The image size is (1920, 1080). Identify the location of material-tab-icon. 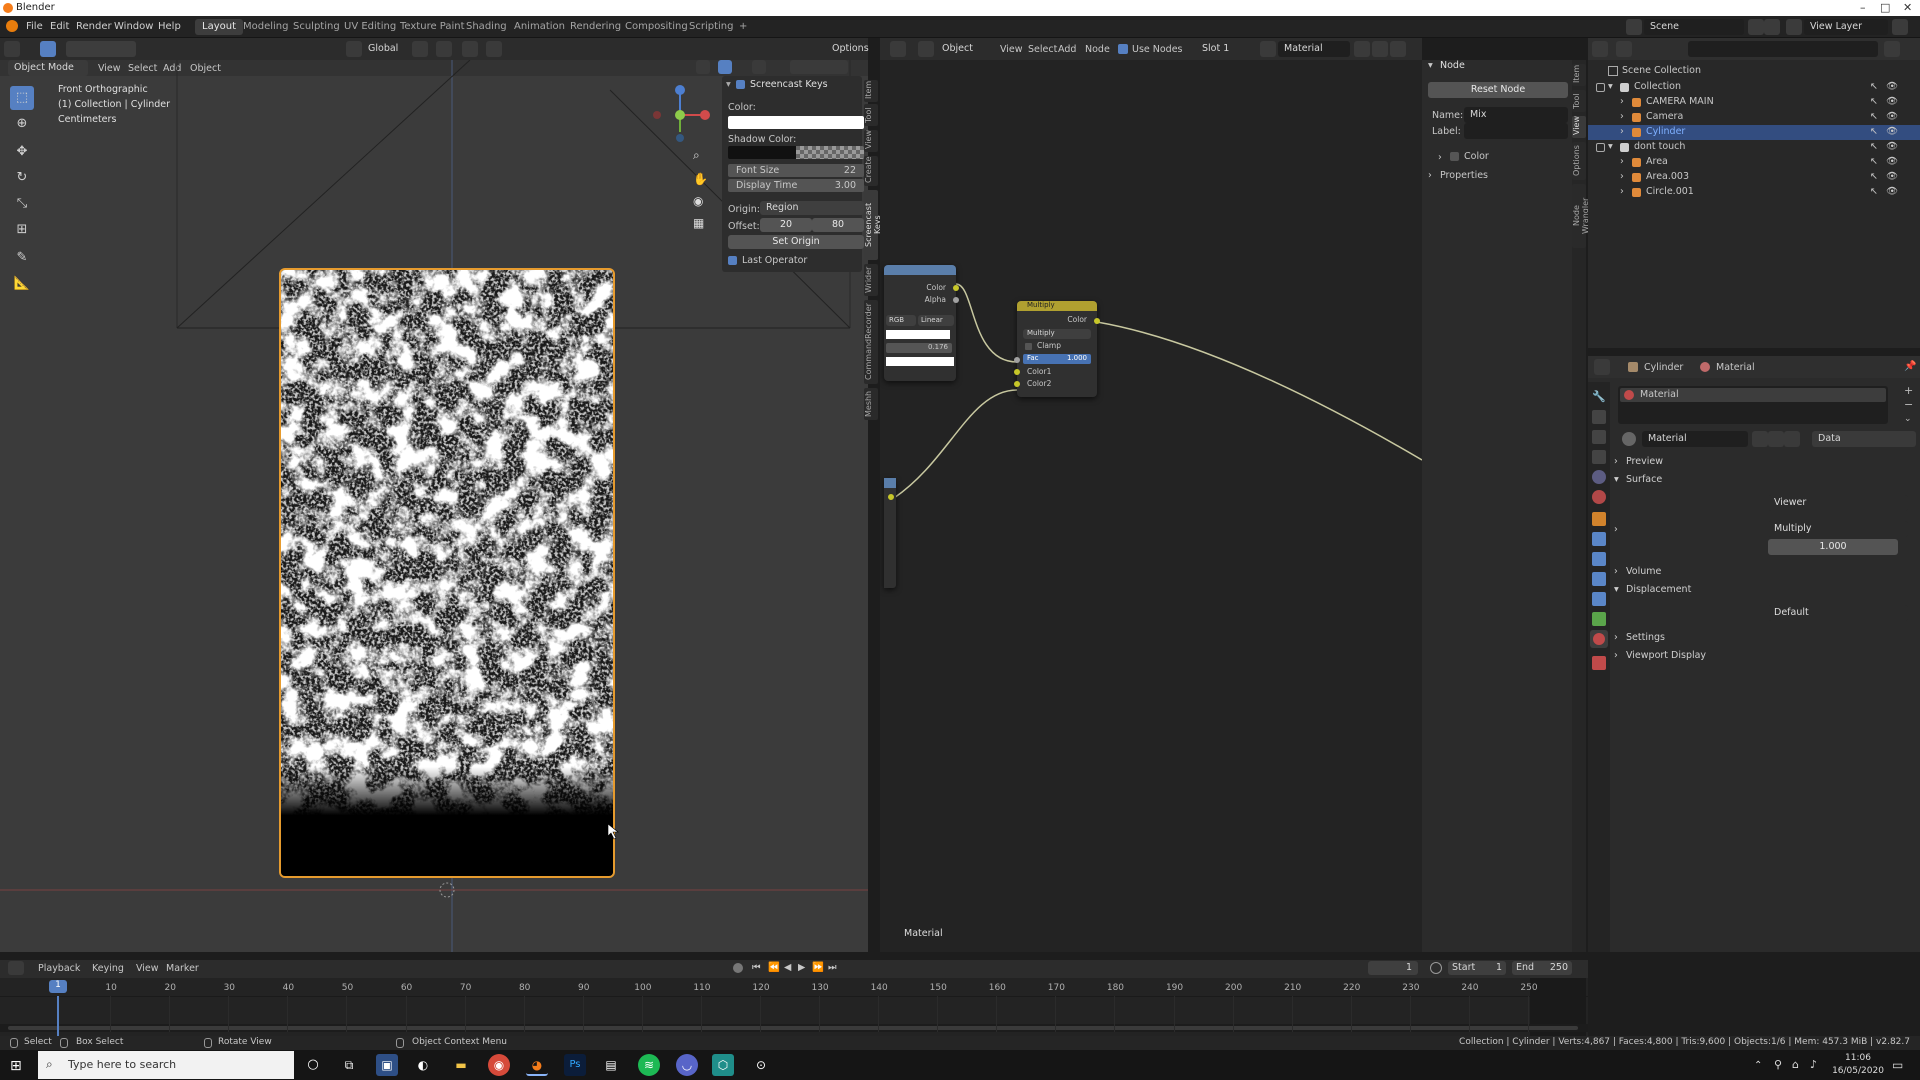
(1599, 639).